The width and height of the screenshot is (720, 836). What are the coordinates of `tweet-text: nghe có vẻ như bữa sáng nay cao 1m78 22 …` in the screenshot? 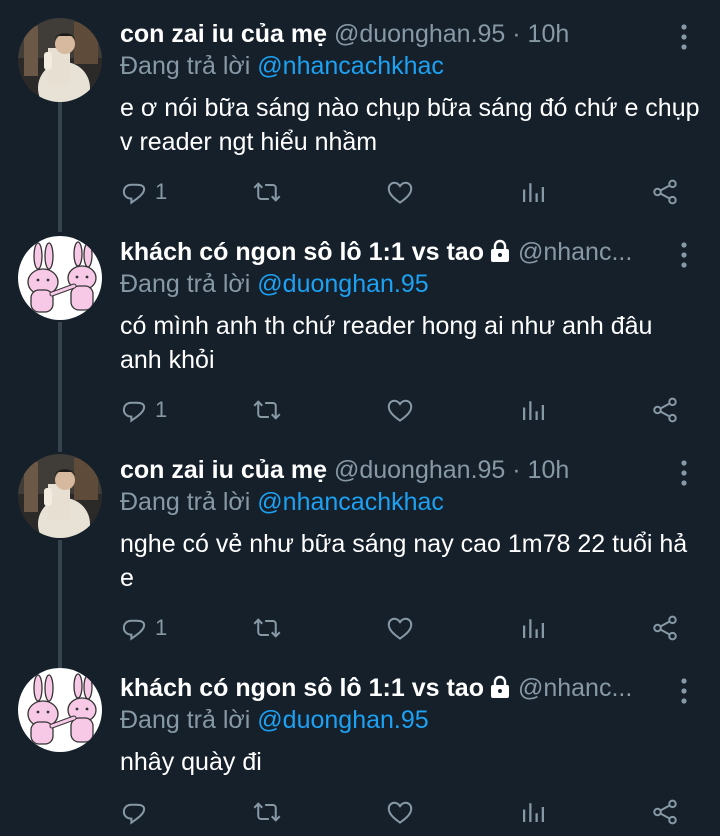 It's located at (404, 561).